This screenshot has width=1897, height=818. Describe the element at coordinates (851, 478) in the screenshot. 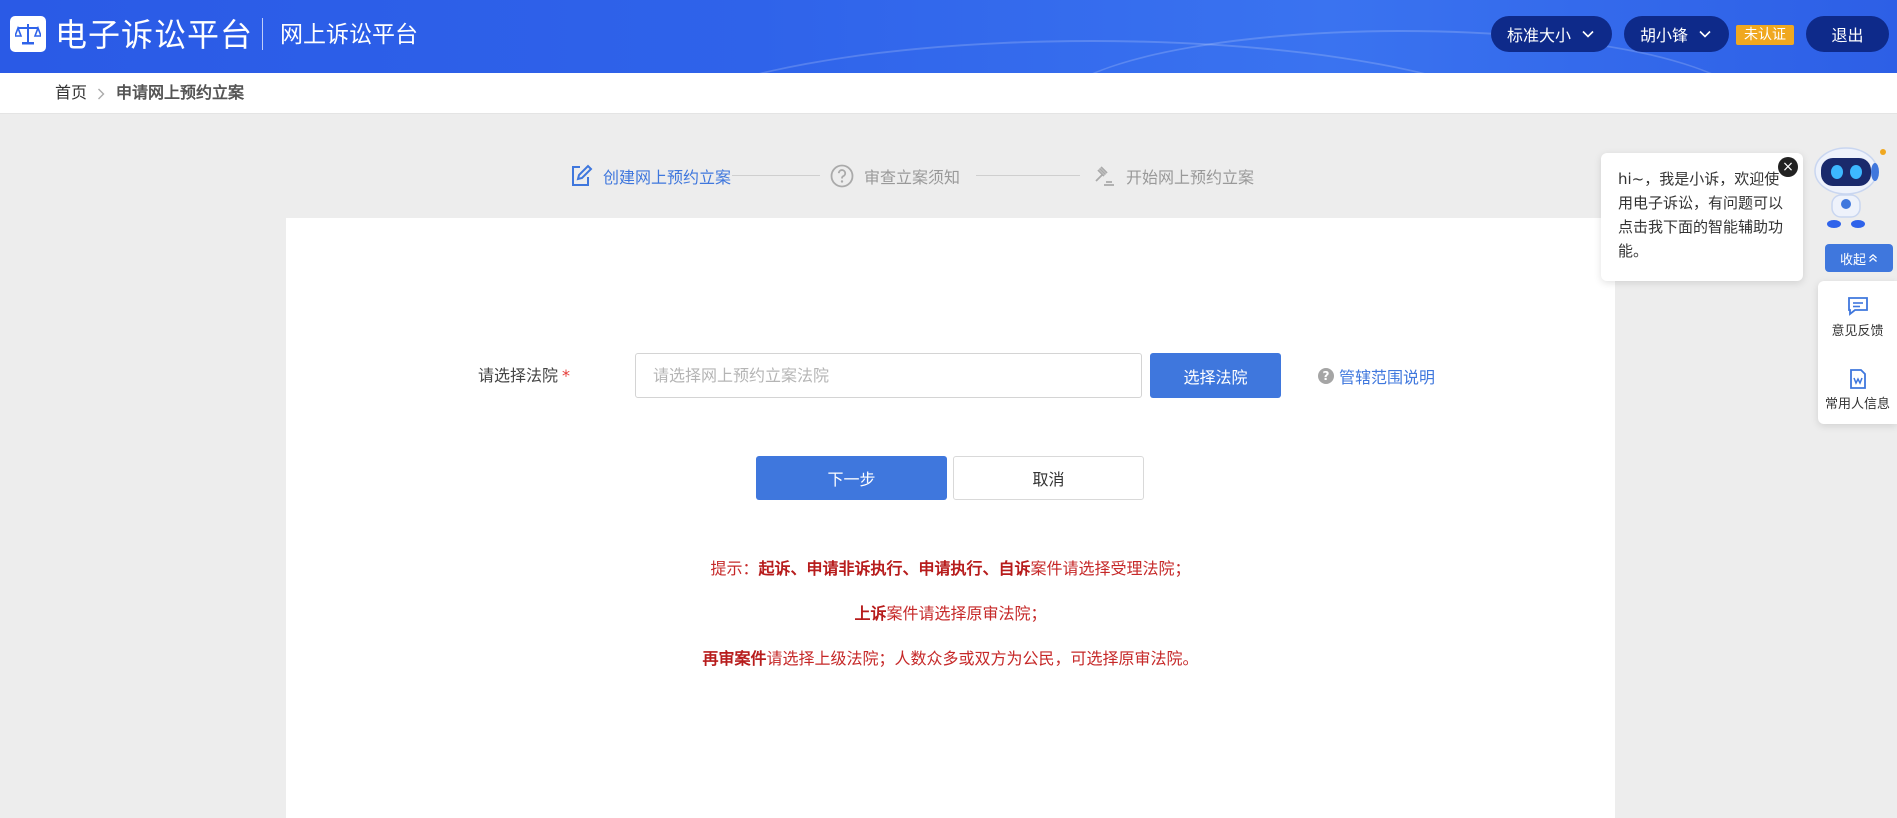

I see `next-step-button: 下一步` at that location.